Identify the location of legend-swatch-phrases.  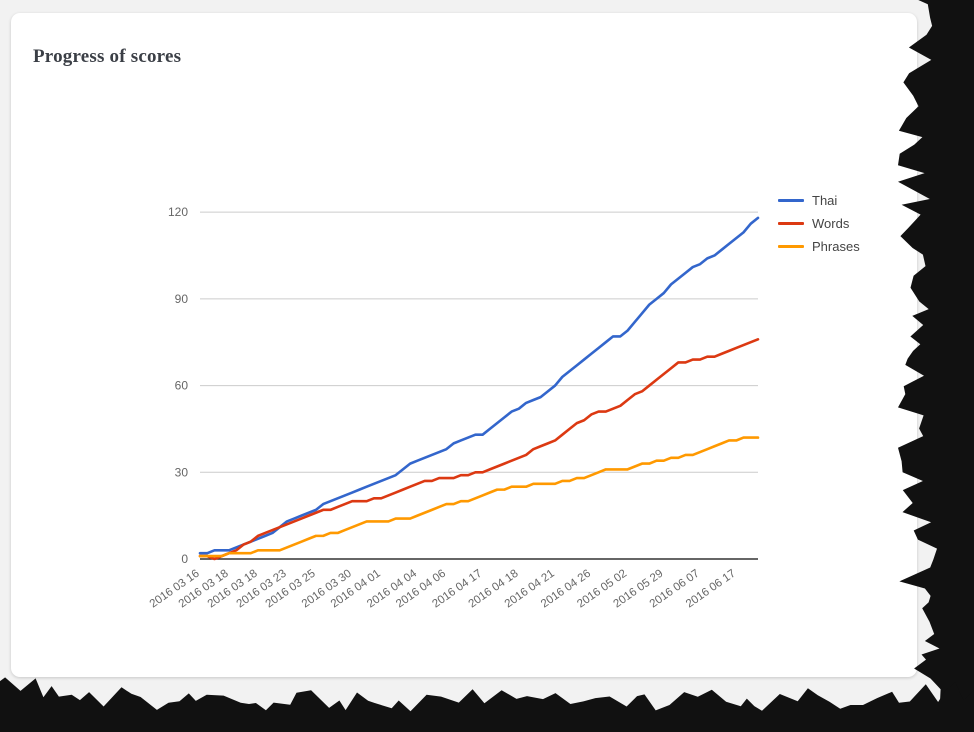
(791, 246).